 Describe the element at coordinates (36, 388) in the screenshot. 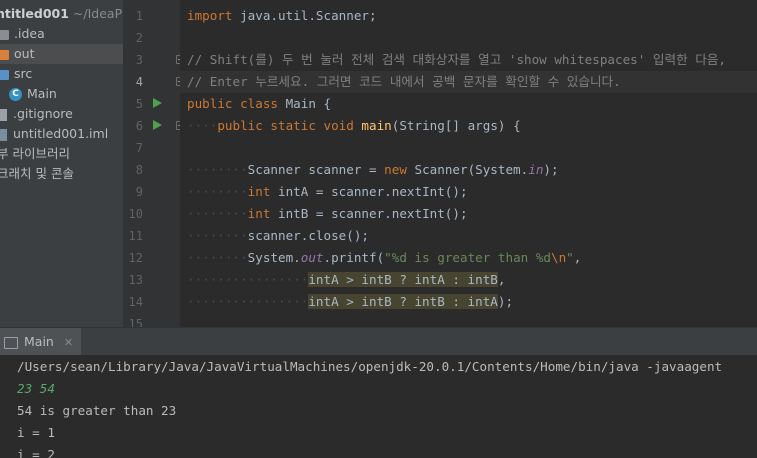

I see `console-input: 23 54` at that location.